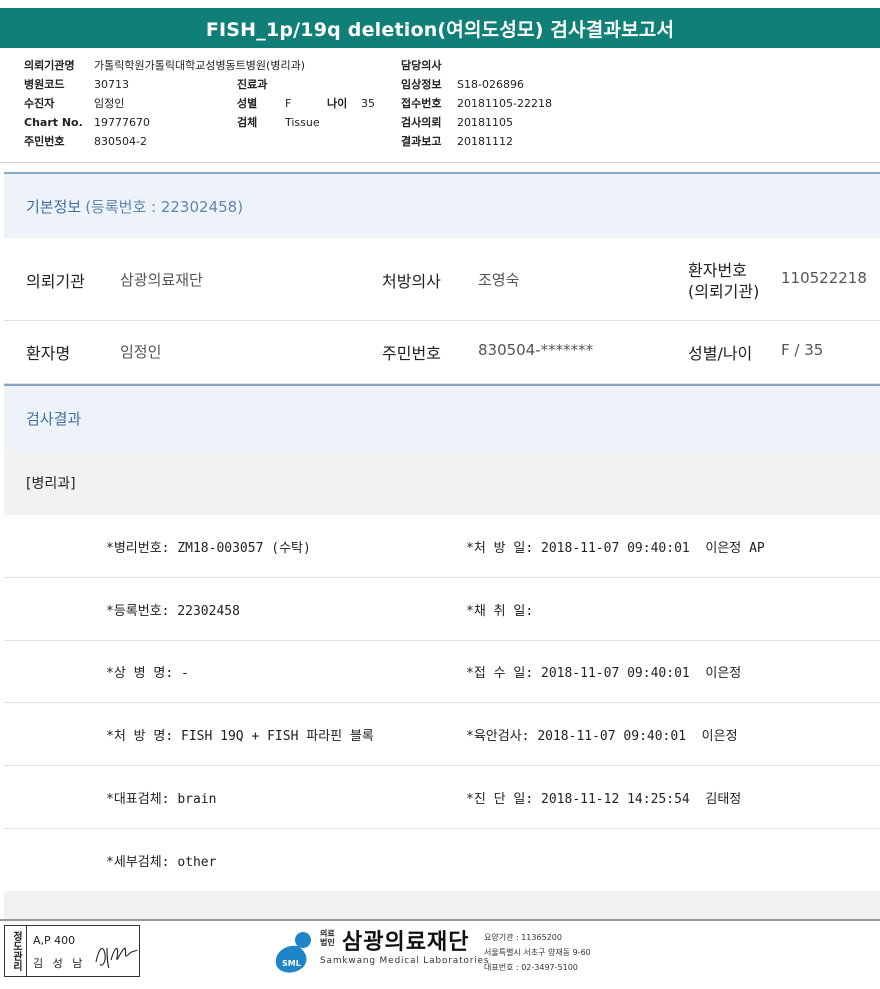  What do you see at coordinates (440, 162) in the screenshot?
I see `header-divider` at bounding box center [440, 162].